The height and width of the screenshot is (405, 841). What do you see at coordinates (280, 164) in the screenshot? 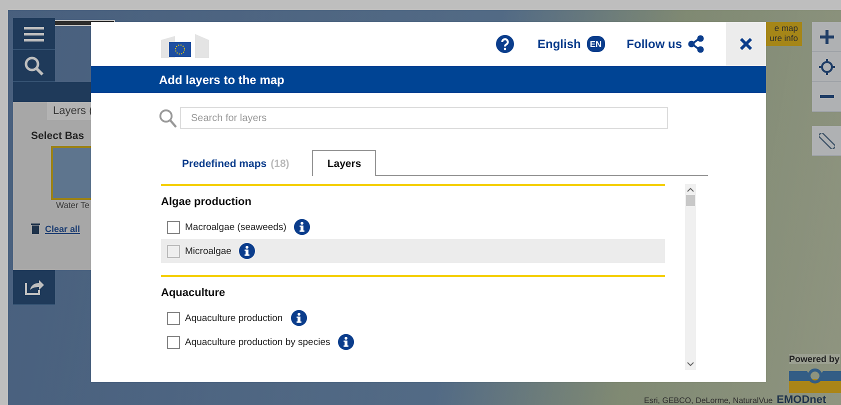
I see `tab-count: (18)` at bounding box center [280, 164].